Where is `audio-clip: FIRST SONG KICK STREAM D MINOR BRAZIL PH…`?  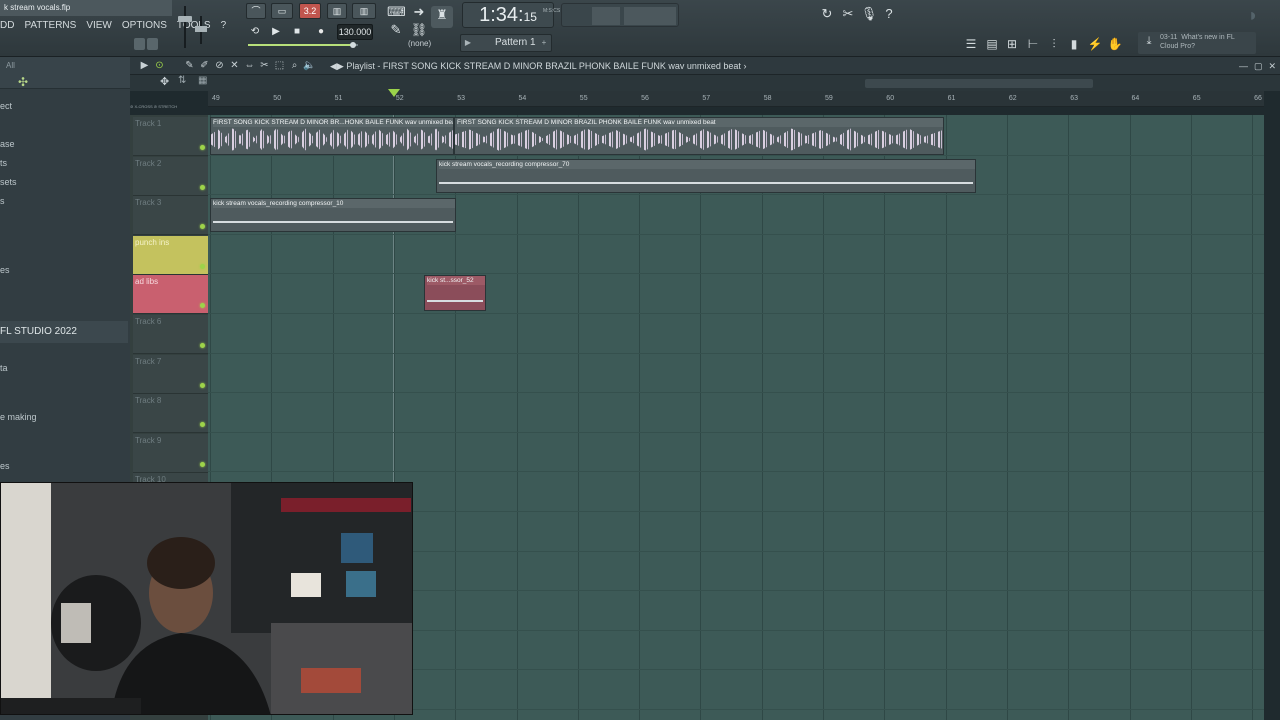 audio-clip: FIRST SONG KICK STREAM D MINOR BRAZIL PH… is located at coordinates (699, 136).